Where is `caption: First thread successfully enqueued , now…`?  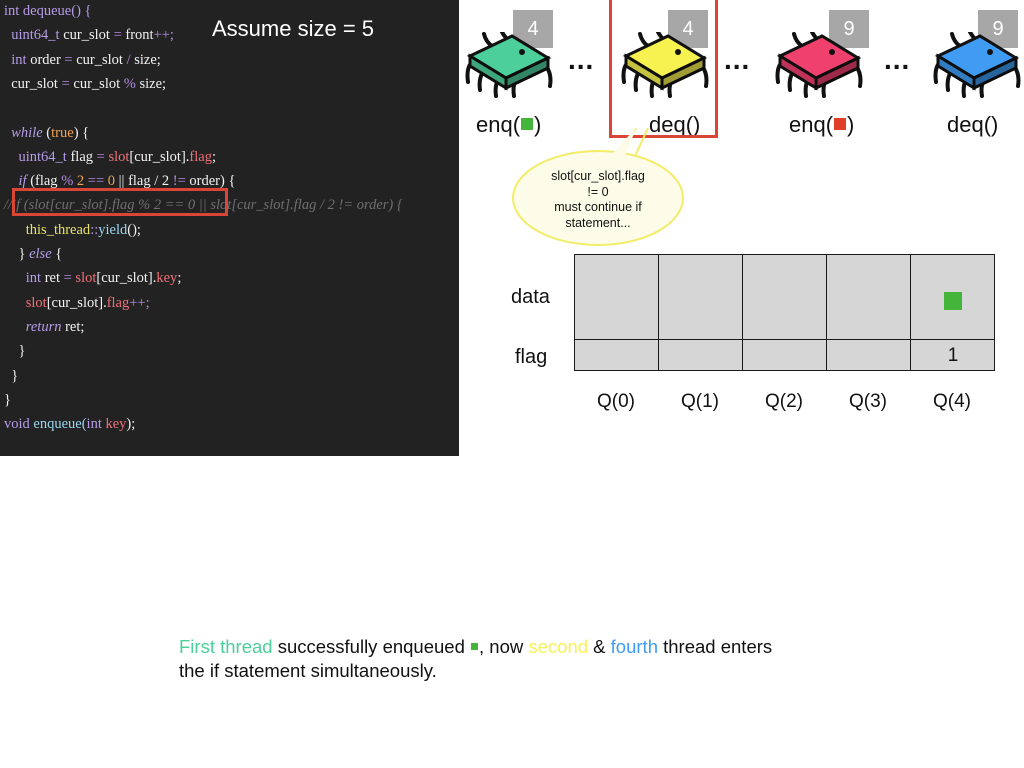 caption: First thread successfully enqueued , now… is located at coordinates (475, 659).